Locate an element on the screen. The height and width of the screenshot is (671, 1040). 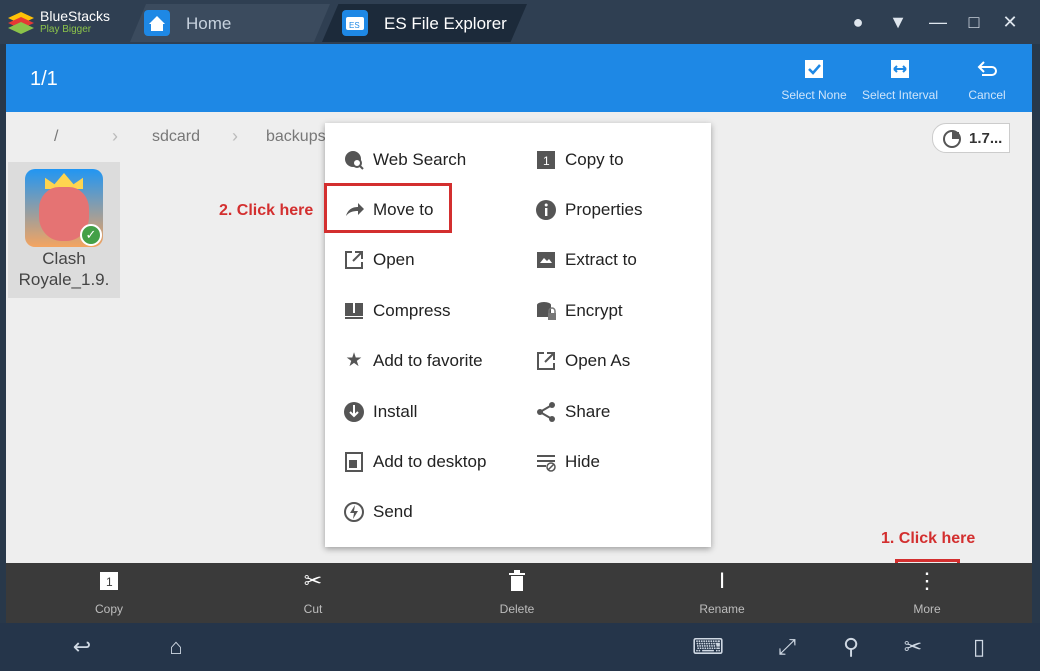
undo-icon is located at coordinates (987, 69).